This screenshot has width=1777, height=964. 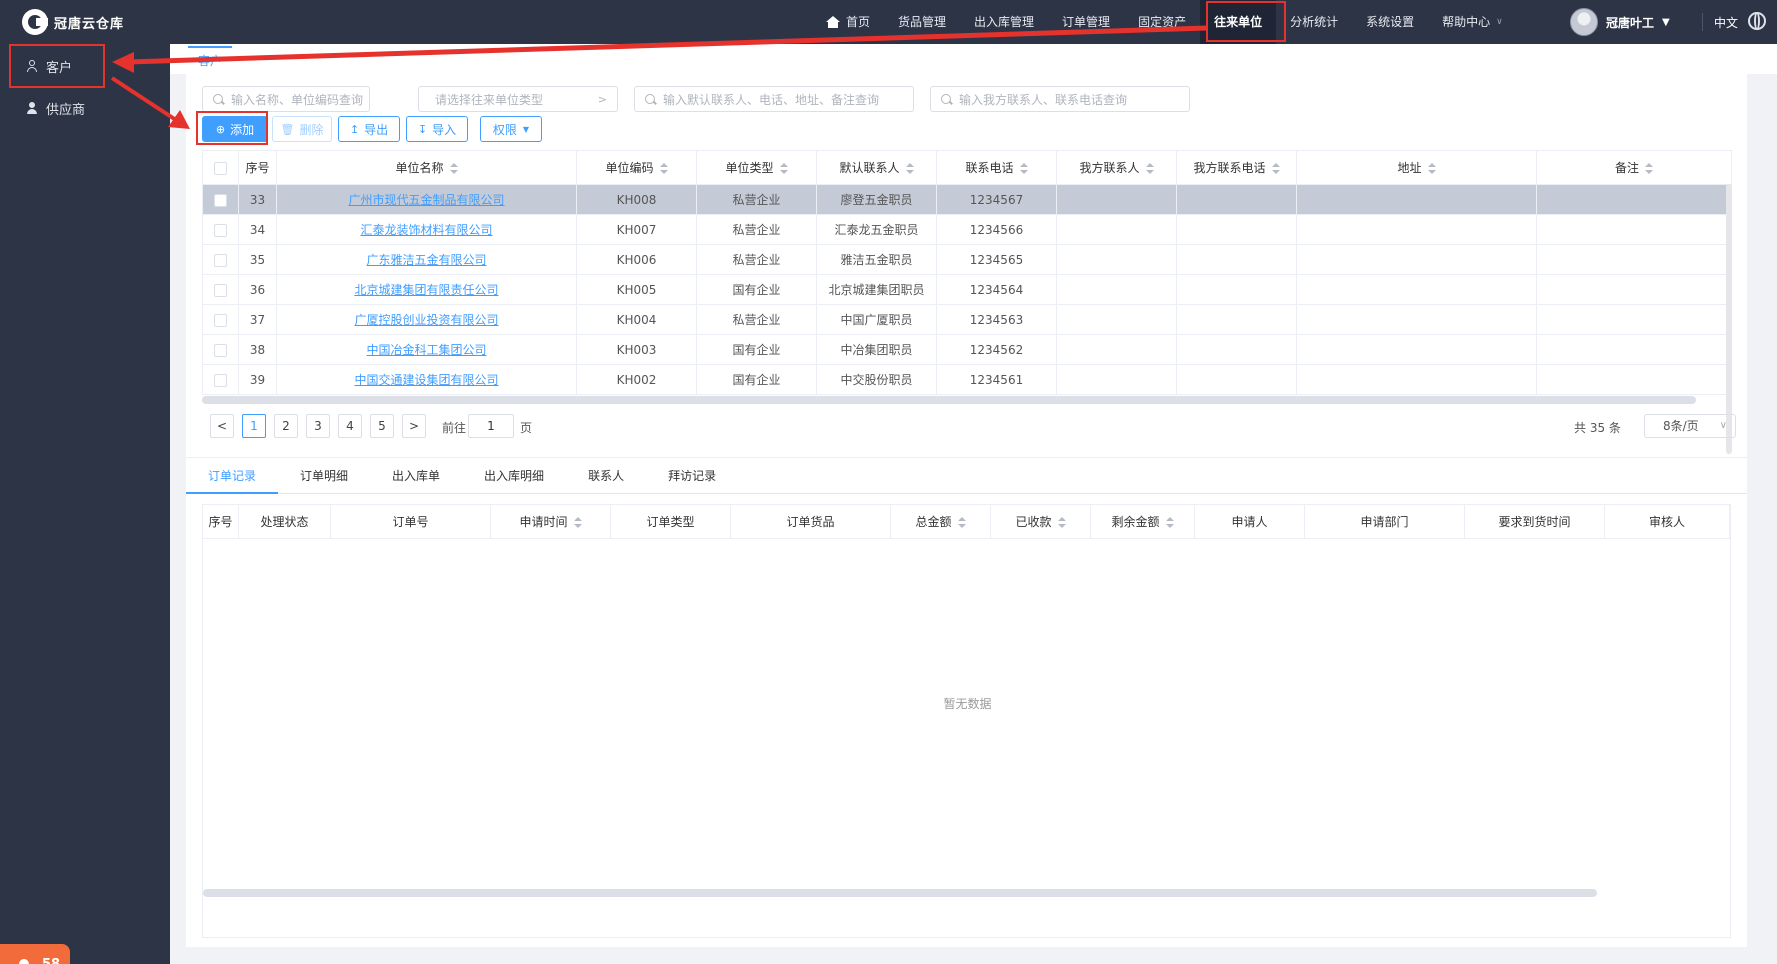 I want to click on column-header-sortable: 单位编码, so click(x=636, y=167).